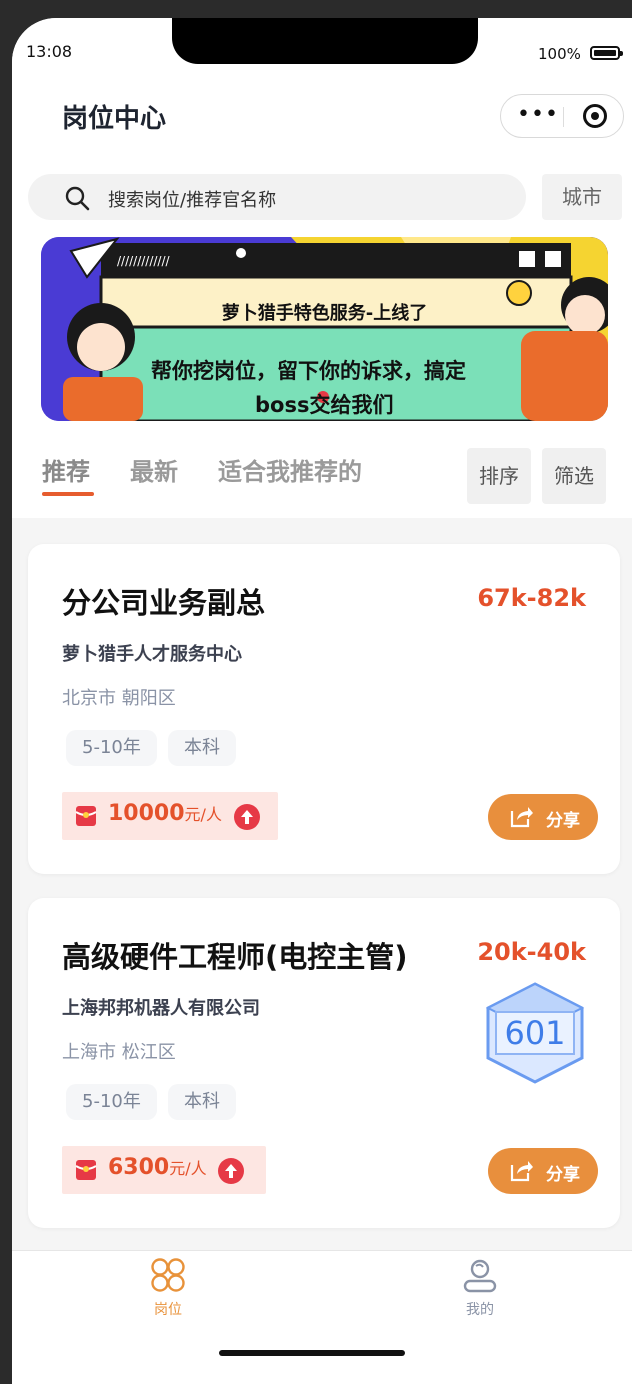 Image resolution: width=632 pixels, height=1384 pixels. What do you see at coordinates (154, 469) in the screenshot?
I see `tab-latest: 最新` at bounding box center [154, 469].